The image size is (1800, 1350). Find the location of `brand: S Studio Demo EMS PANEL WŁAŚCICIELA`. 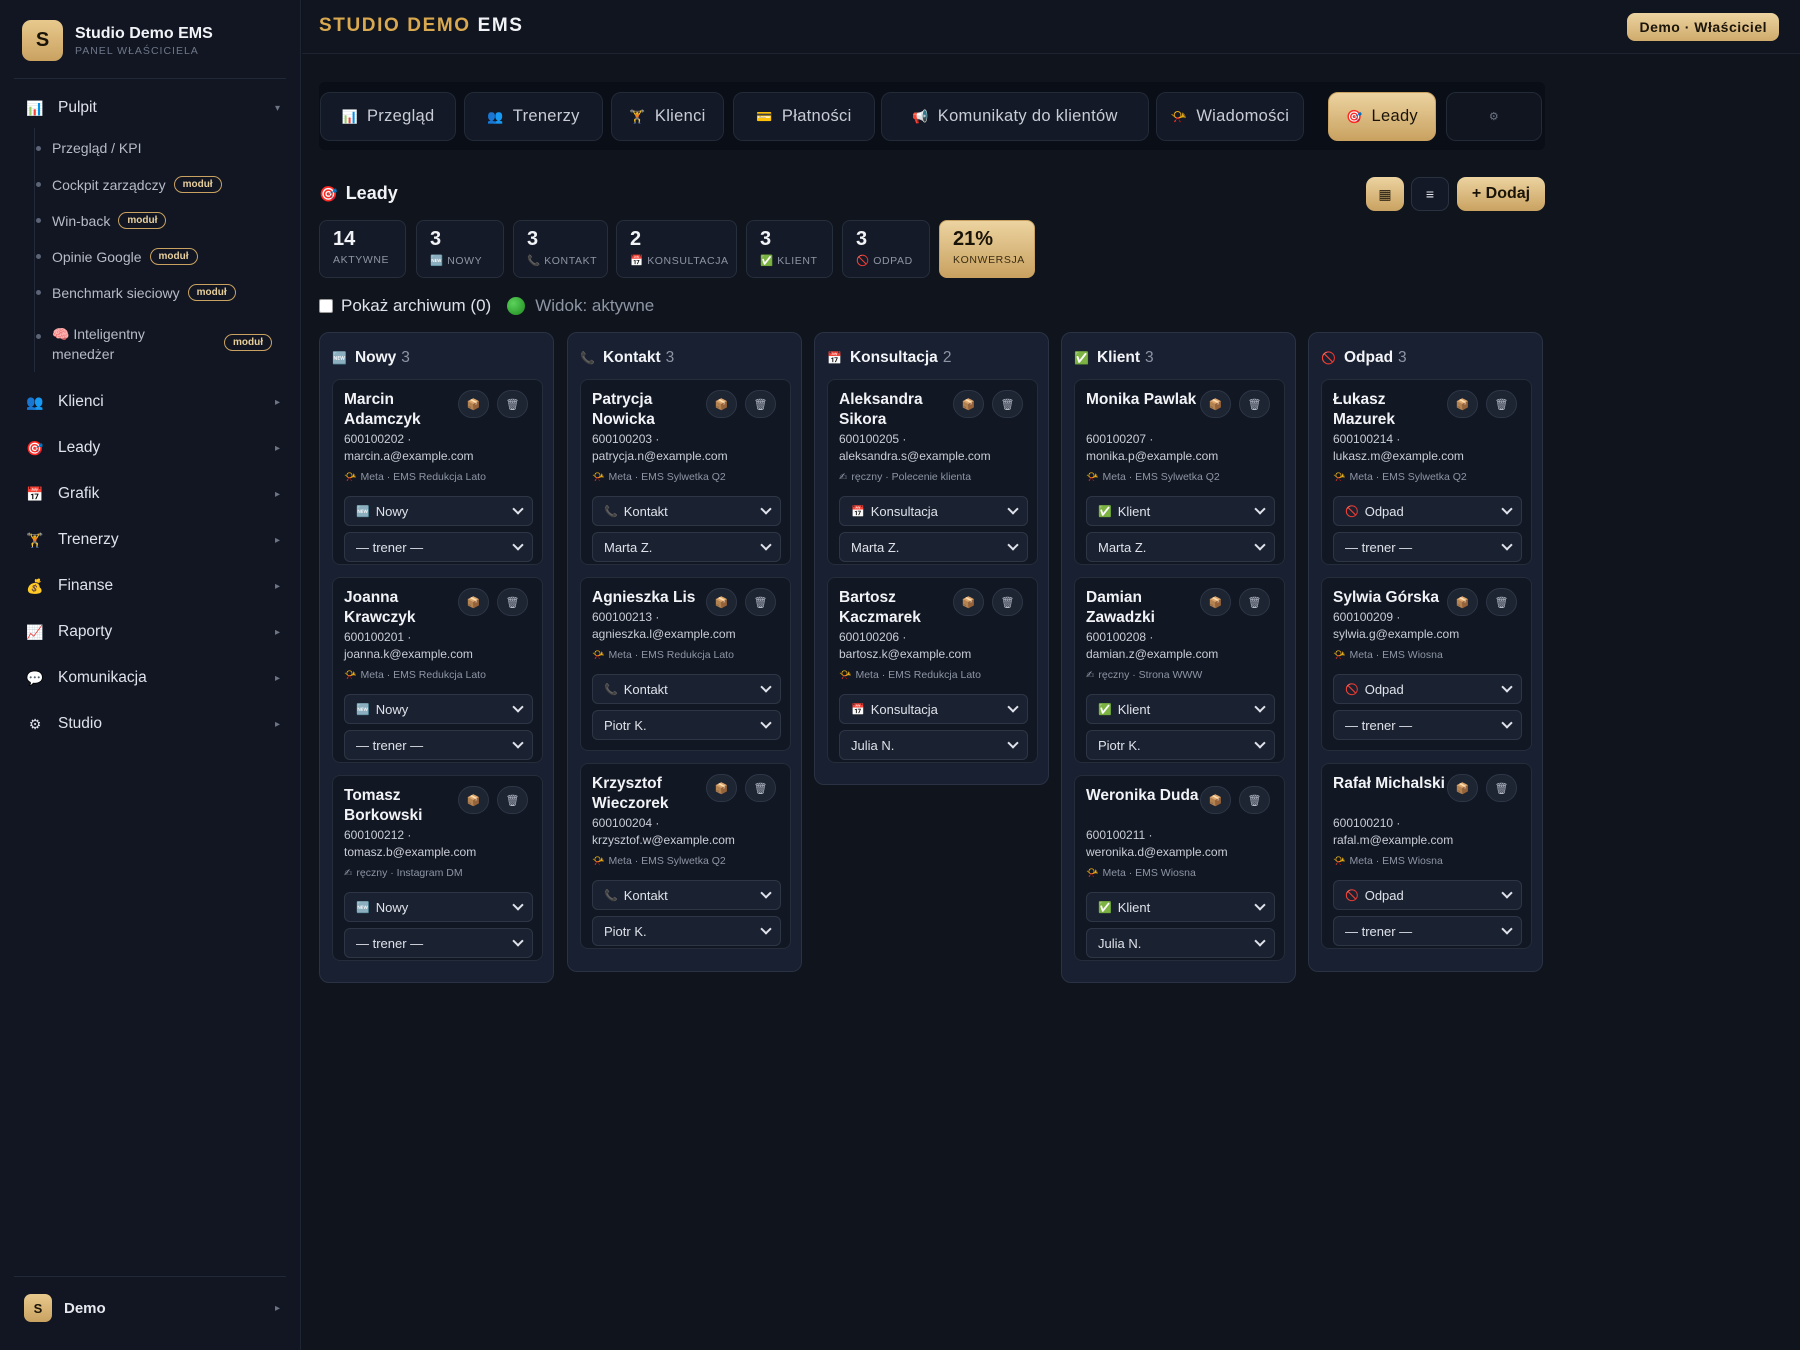

brand: S Studio Demo EMS PANEL WŁAŚCICIELA is located at coordinates (117, 40).